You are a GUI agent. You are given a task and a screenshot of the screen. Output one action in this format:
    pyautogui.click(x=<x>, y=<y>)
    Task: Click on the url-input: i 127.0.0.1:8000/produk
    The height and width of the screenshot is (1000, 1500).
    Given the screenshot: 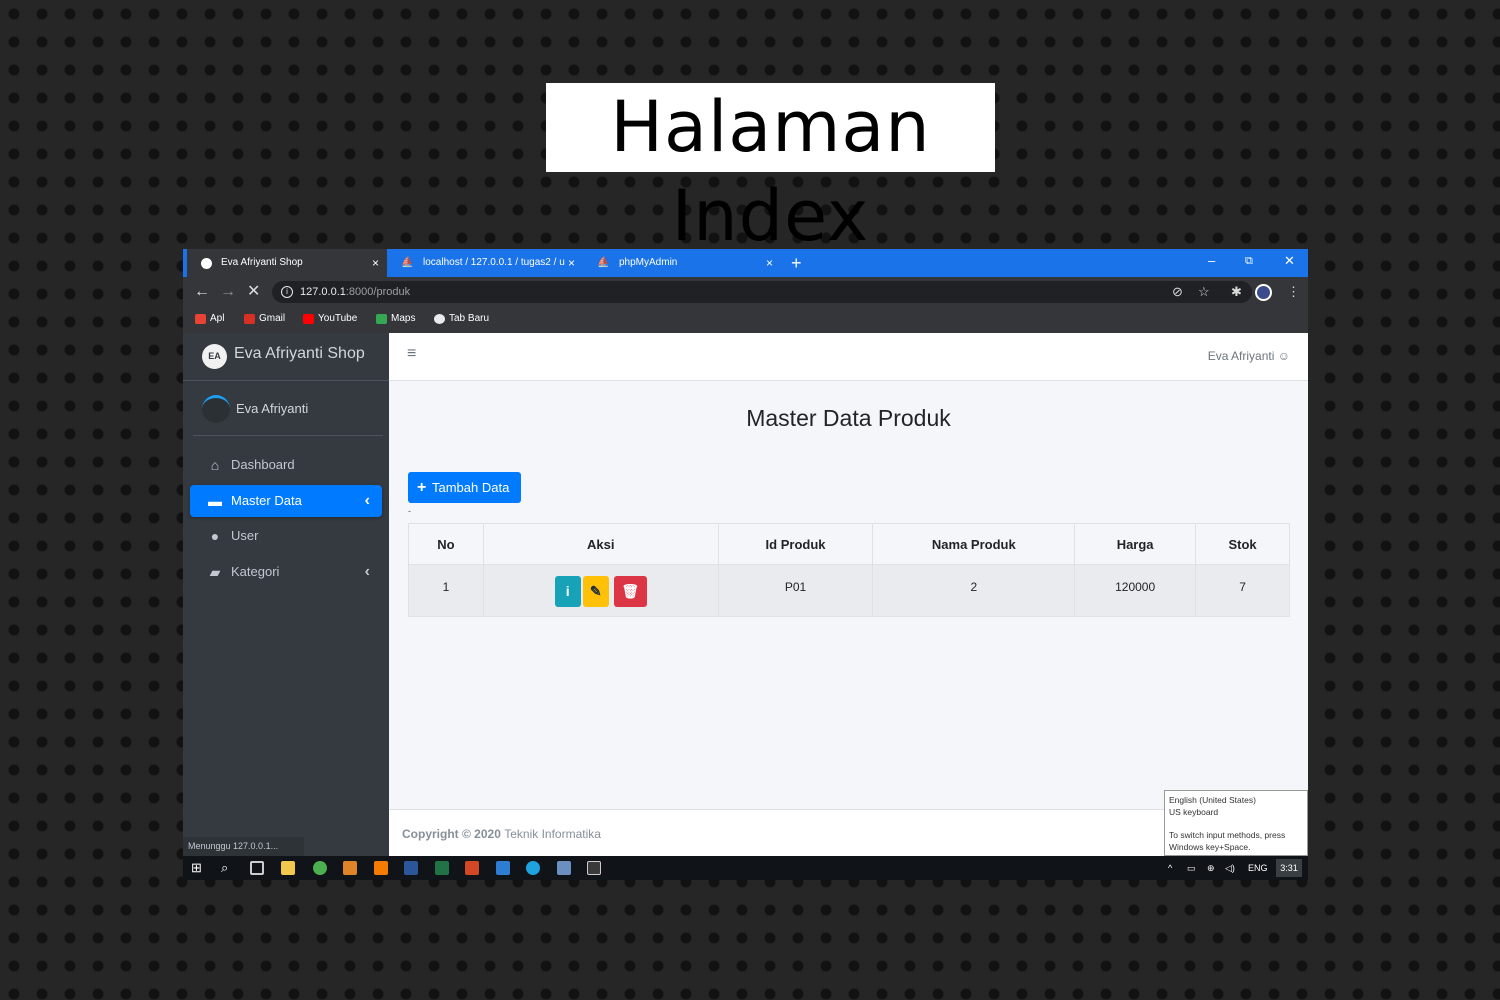 What is the action you would take?
    pyautogui.click(x=762, y=292)
    